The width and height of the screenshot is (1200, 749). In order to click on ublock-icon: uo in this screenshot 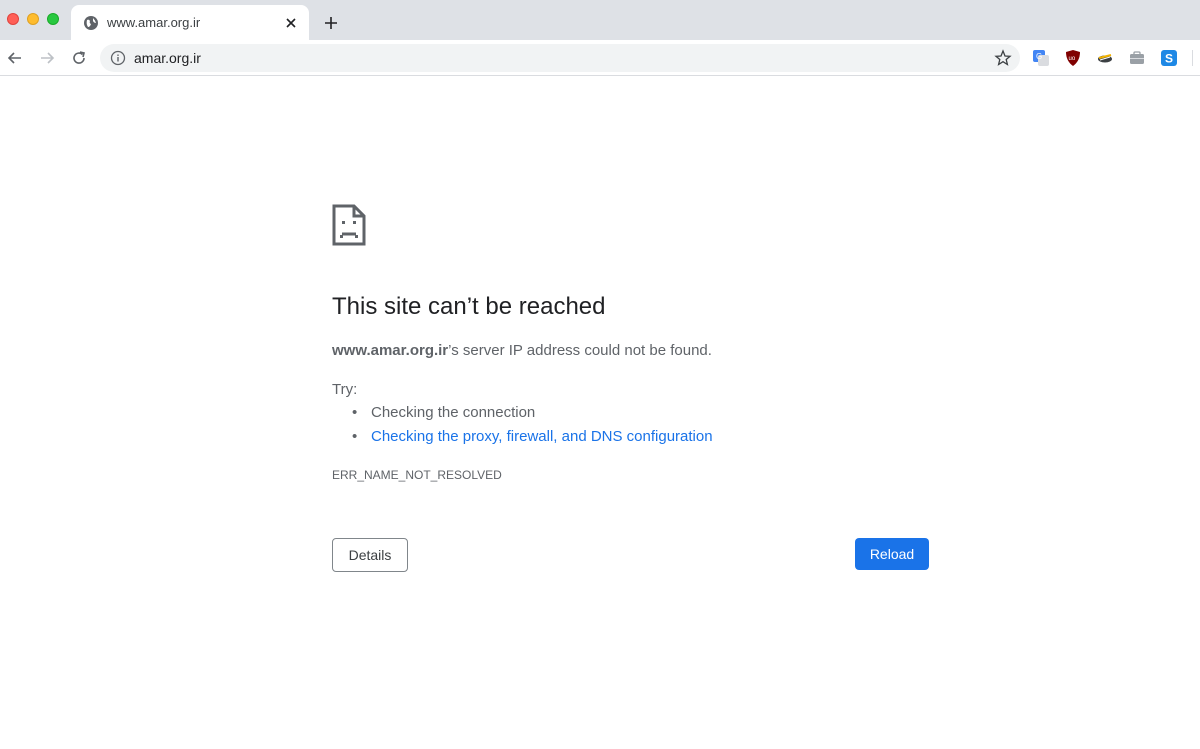, I will do `click(1073, 58)`.